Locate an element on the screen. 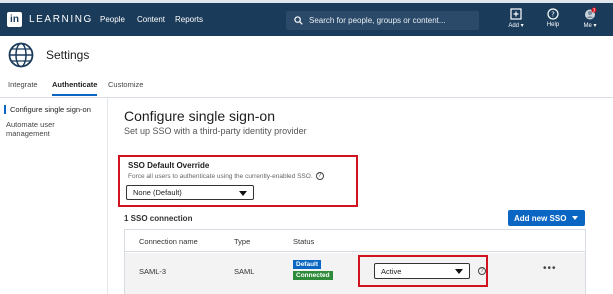 The image size is (613, 294). page-title: Settings is located at coordinates (68, 55).